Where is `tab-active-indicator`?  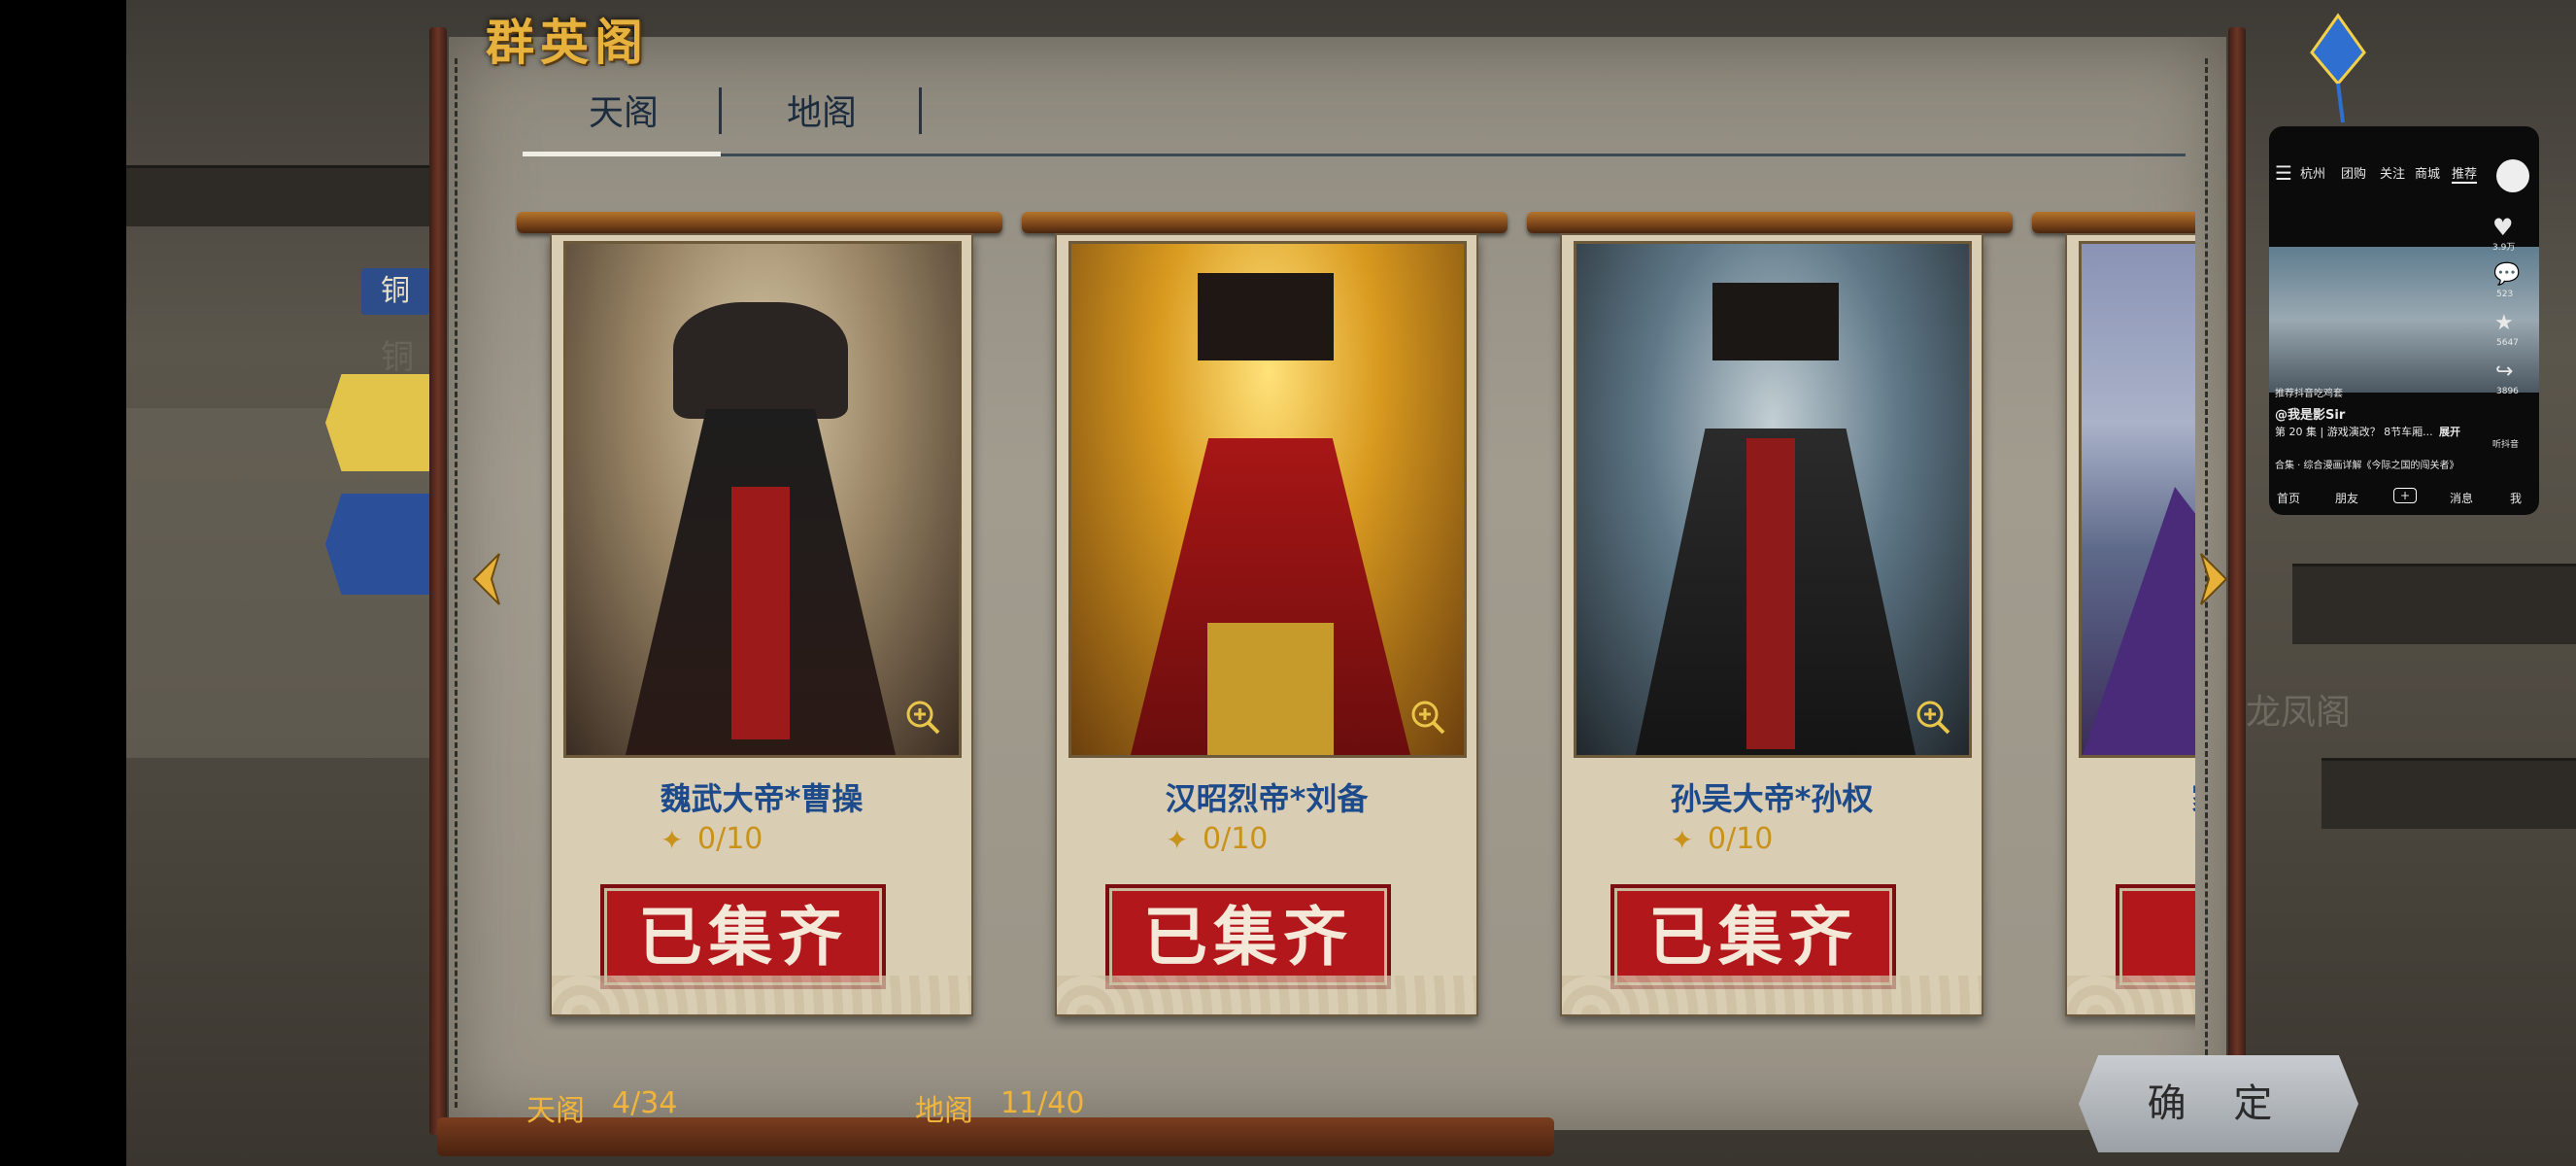 tab-active-indicator is located at coordinates (622, 154).